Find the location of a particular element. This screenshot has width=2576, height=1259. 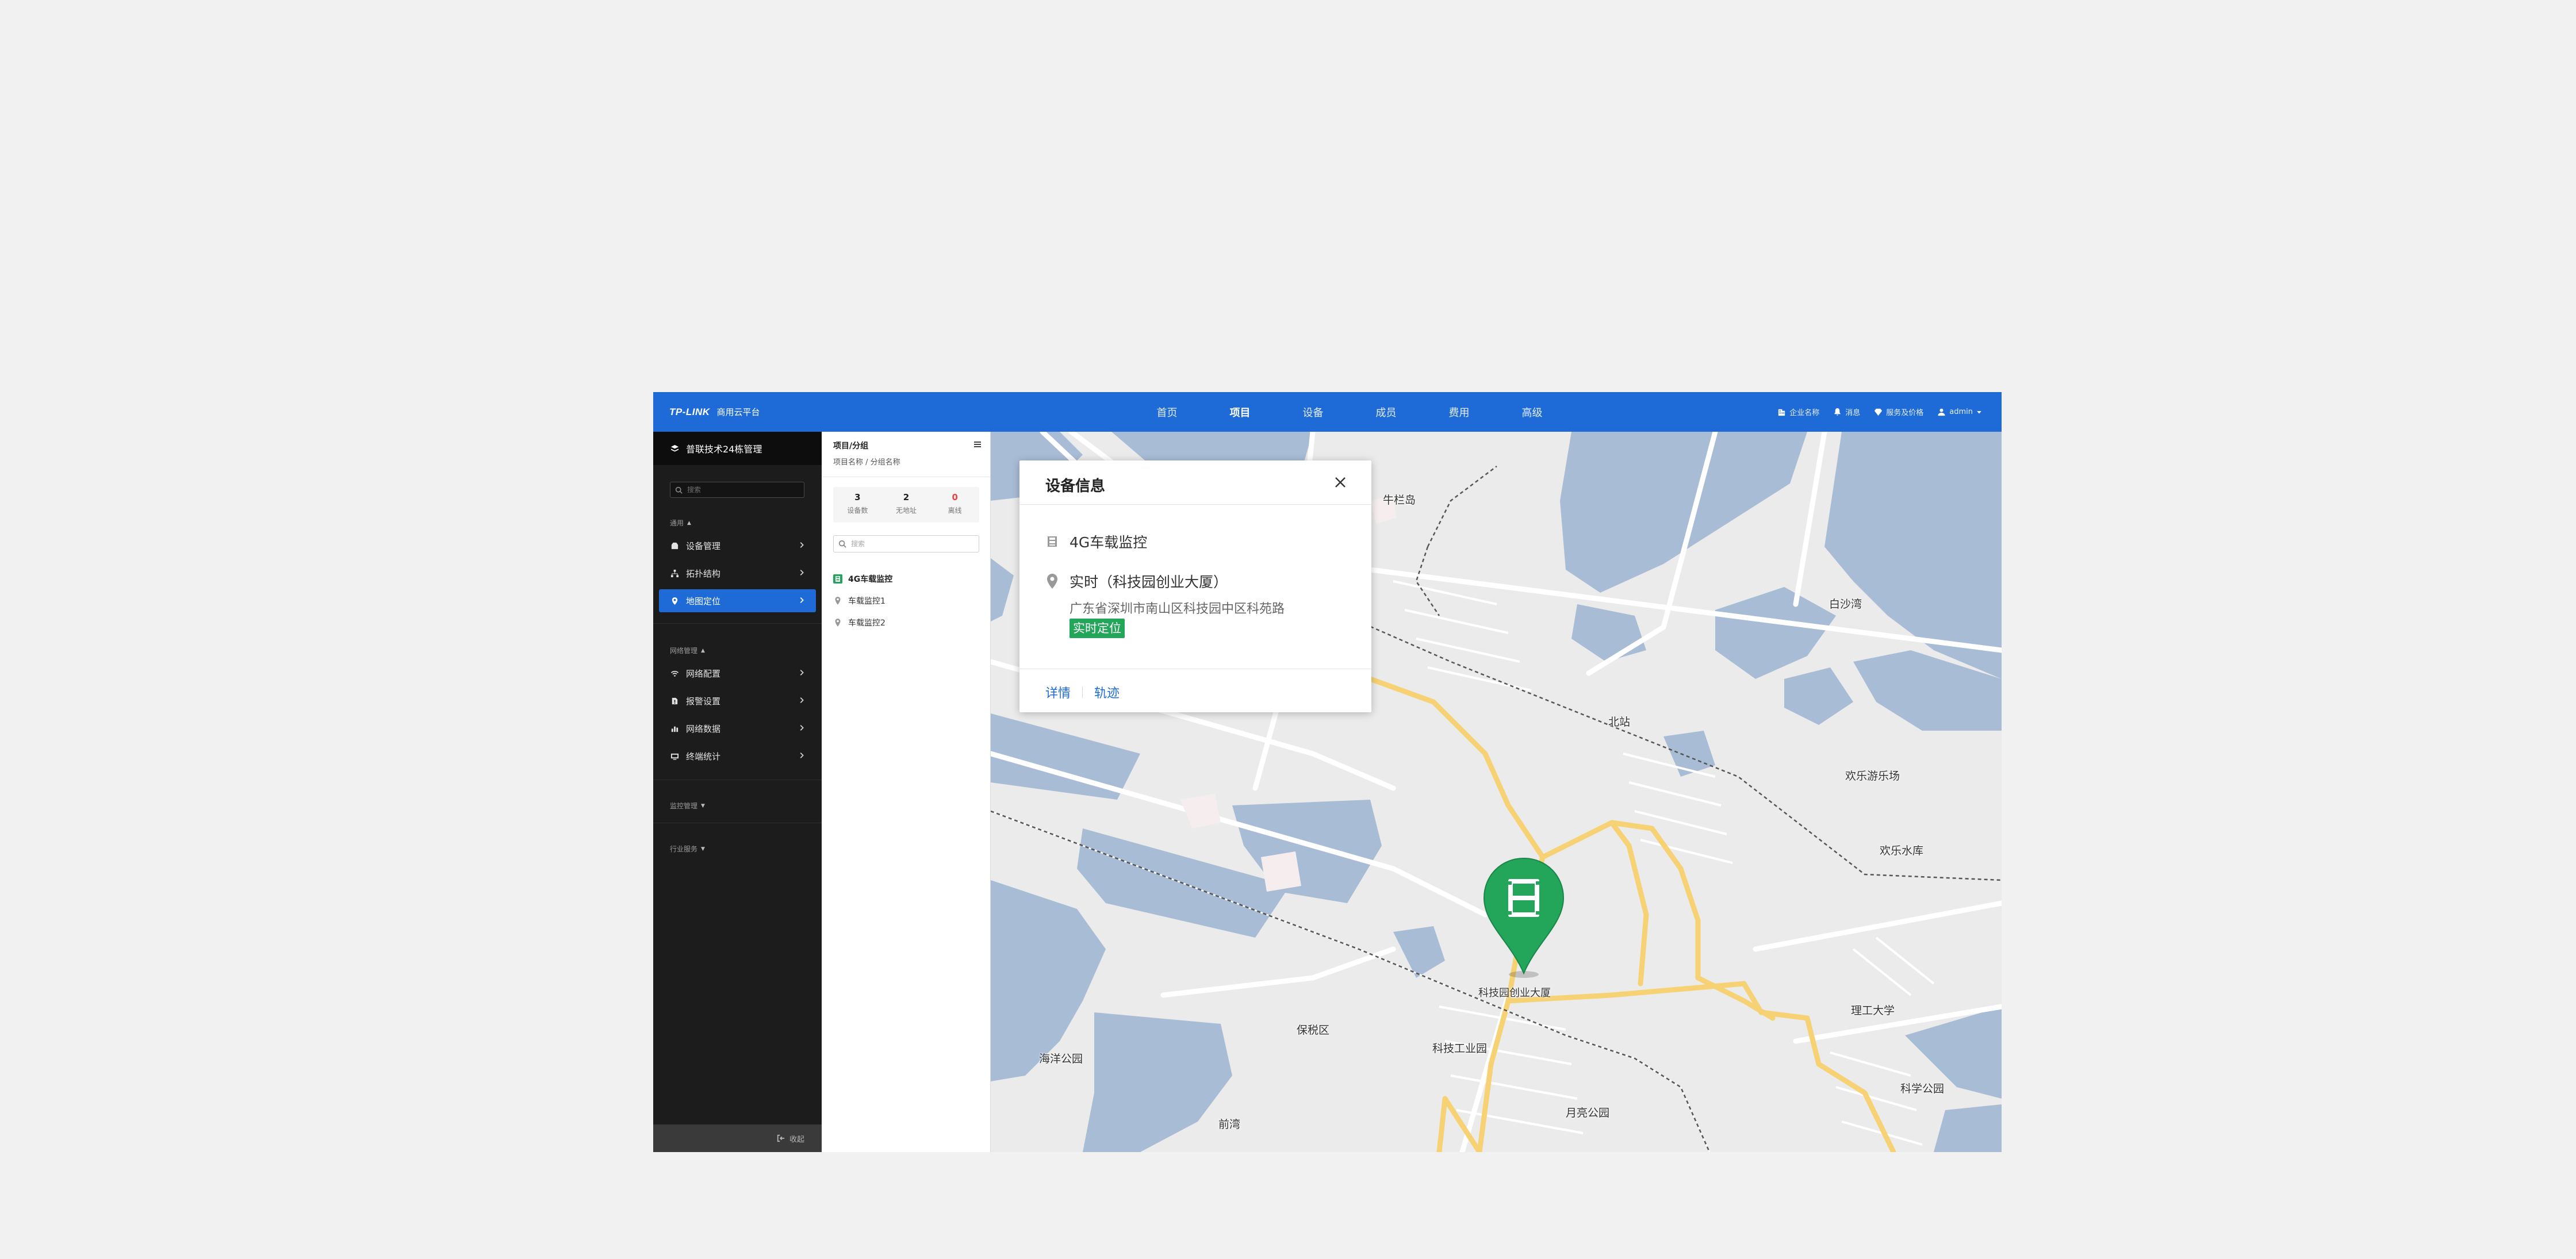

marker-label: 科技园创业大厦 is located at coordinates (1514, 993).